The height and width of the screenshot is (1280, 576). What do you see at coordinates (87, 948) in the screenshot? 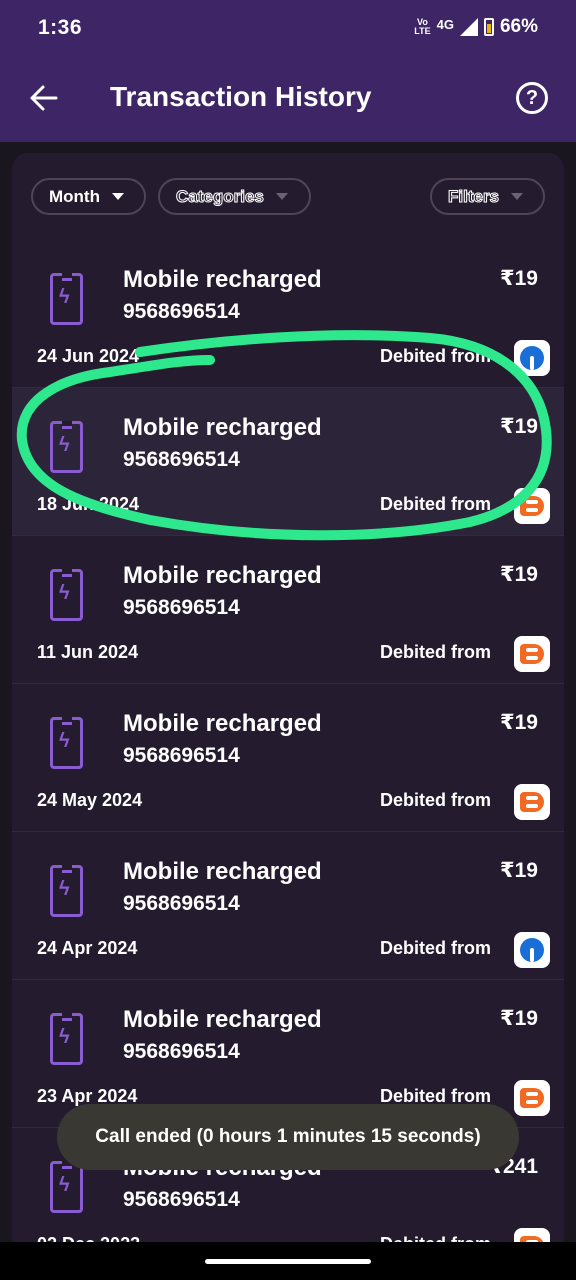
I see `transaction-date: 24 Apr 2024` at bounding box center [87, 948].